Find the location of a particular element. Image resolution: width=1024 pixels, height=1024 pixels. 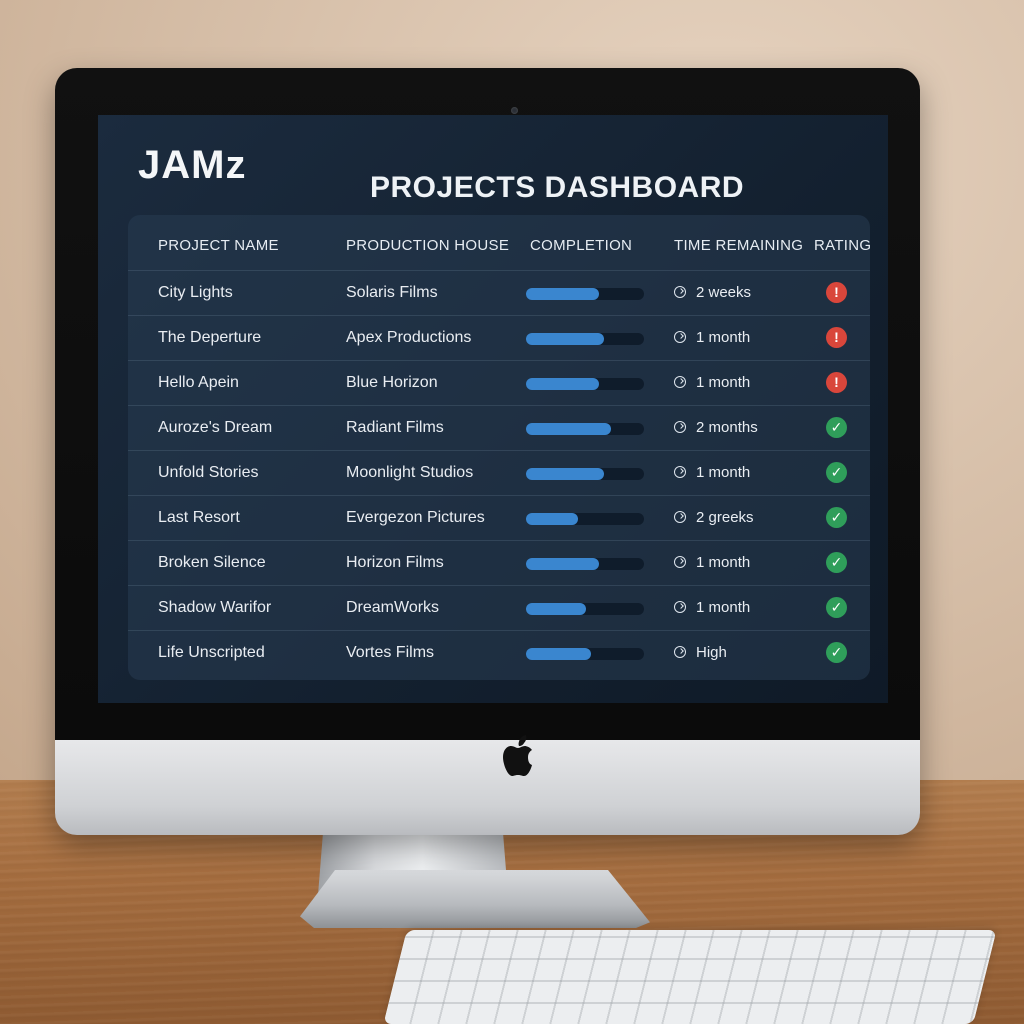

table-row: Auroze's Dream Radiant Films 2 months ✓ is located at coordinates (499, 427).